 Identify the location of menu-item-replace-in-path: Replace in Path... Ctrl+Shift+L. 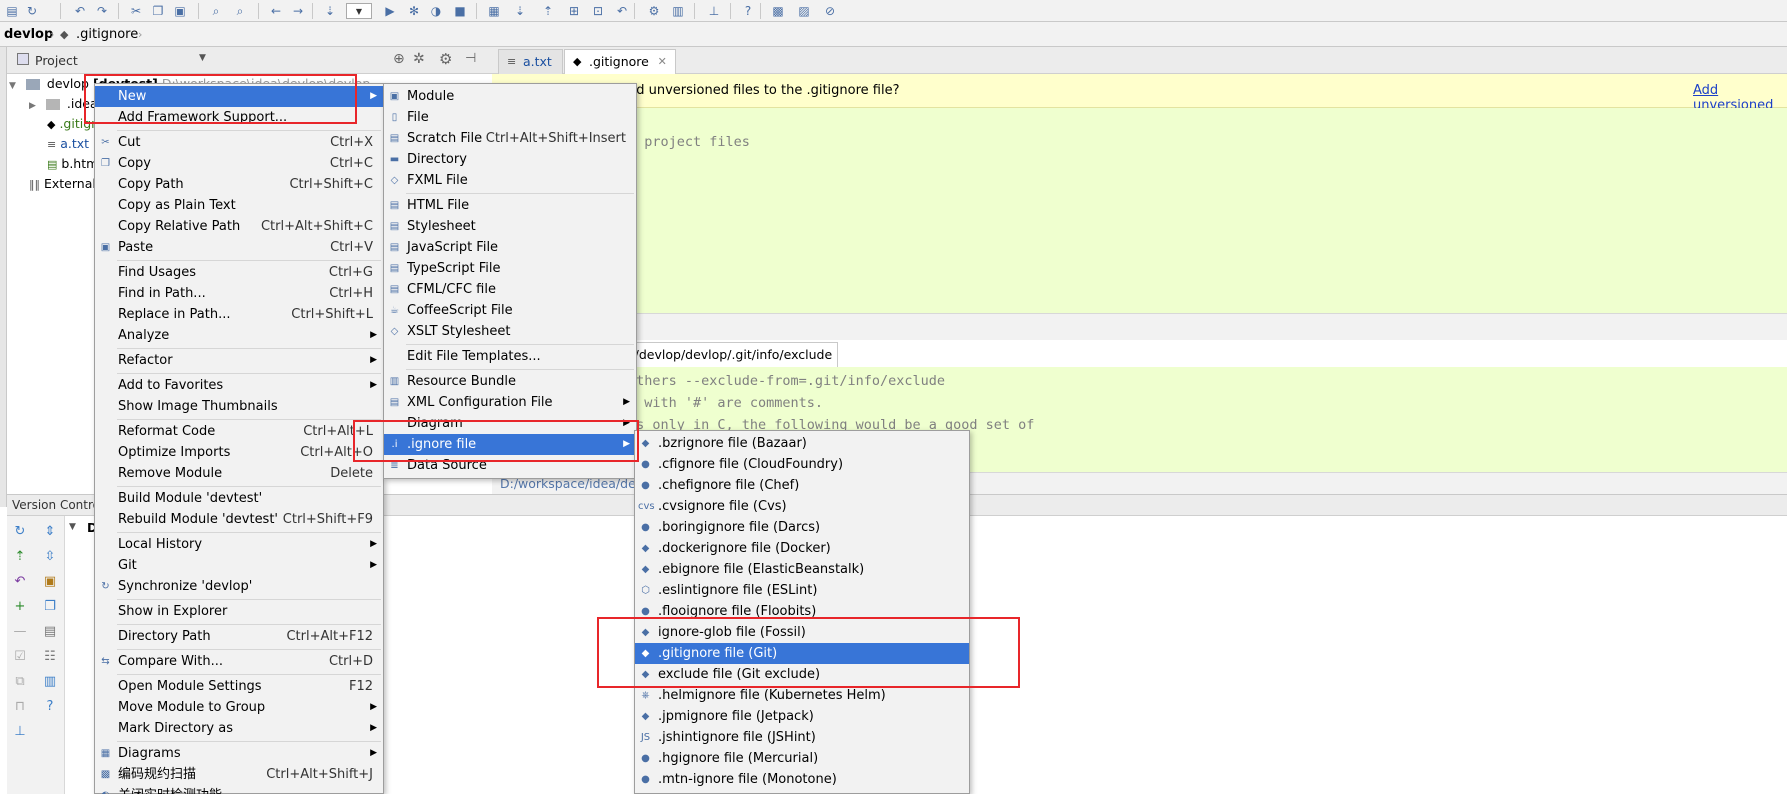
(239, 314).